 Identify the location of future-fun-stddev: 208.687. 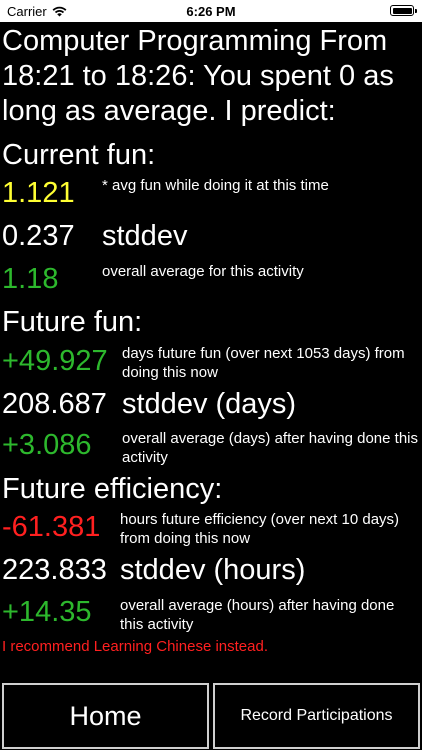
(54, 404).